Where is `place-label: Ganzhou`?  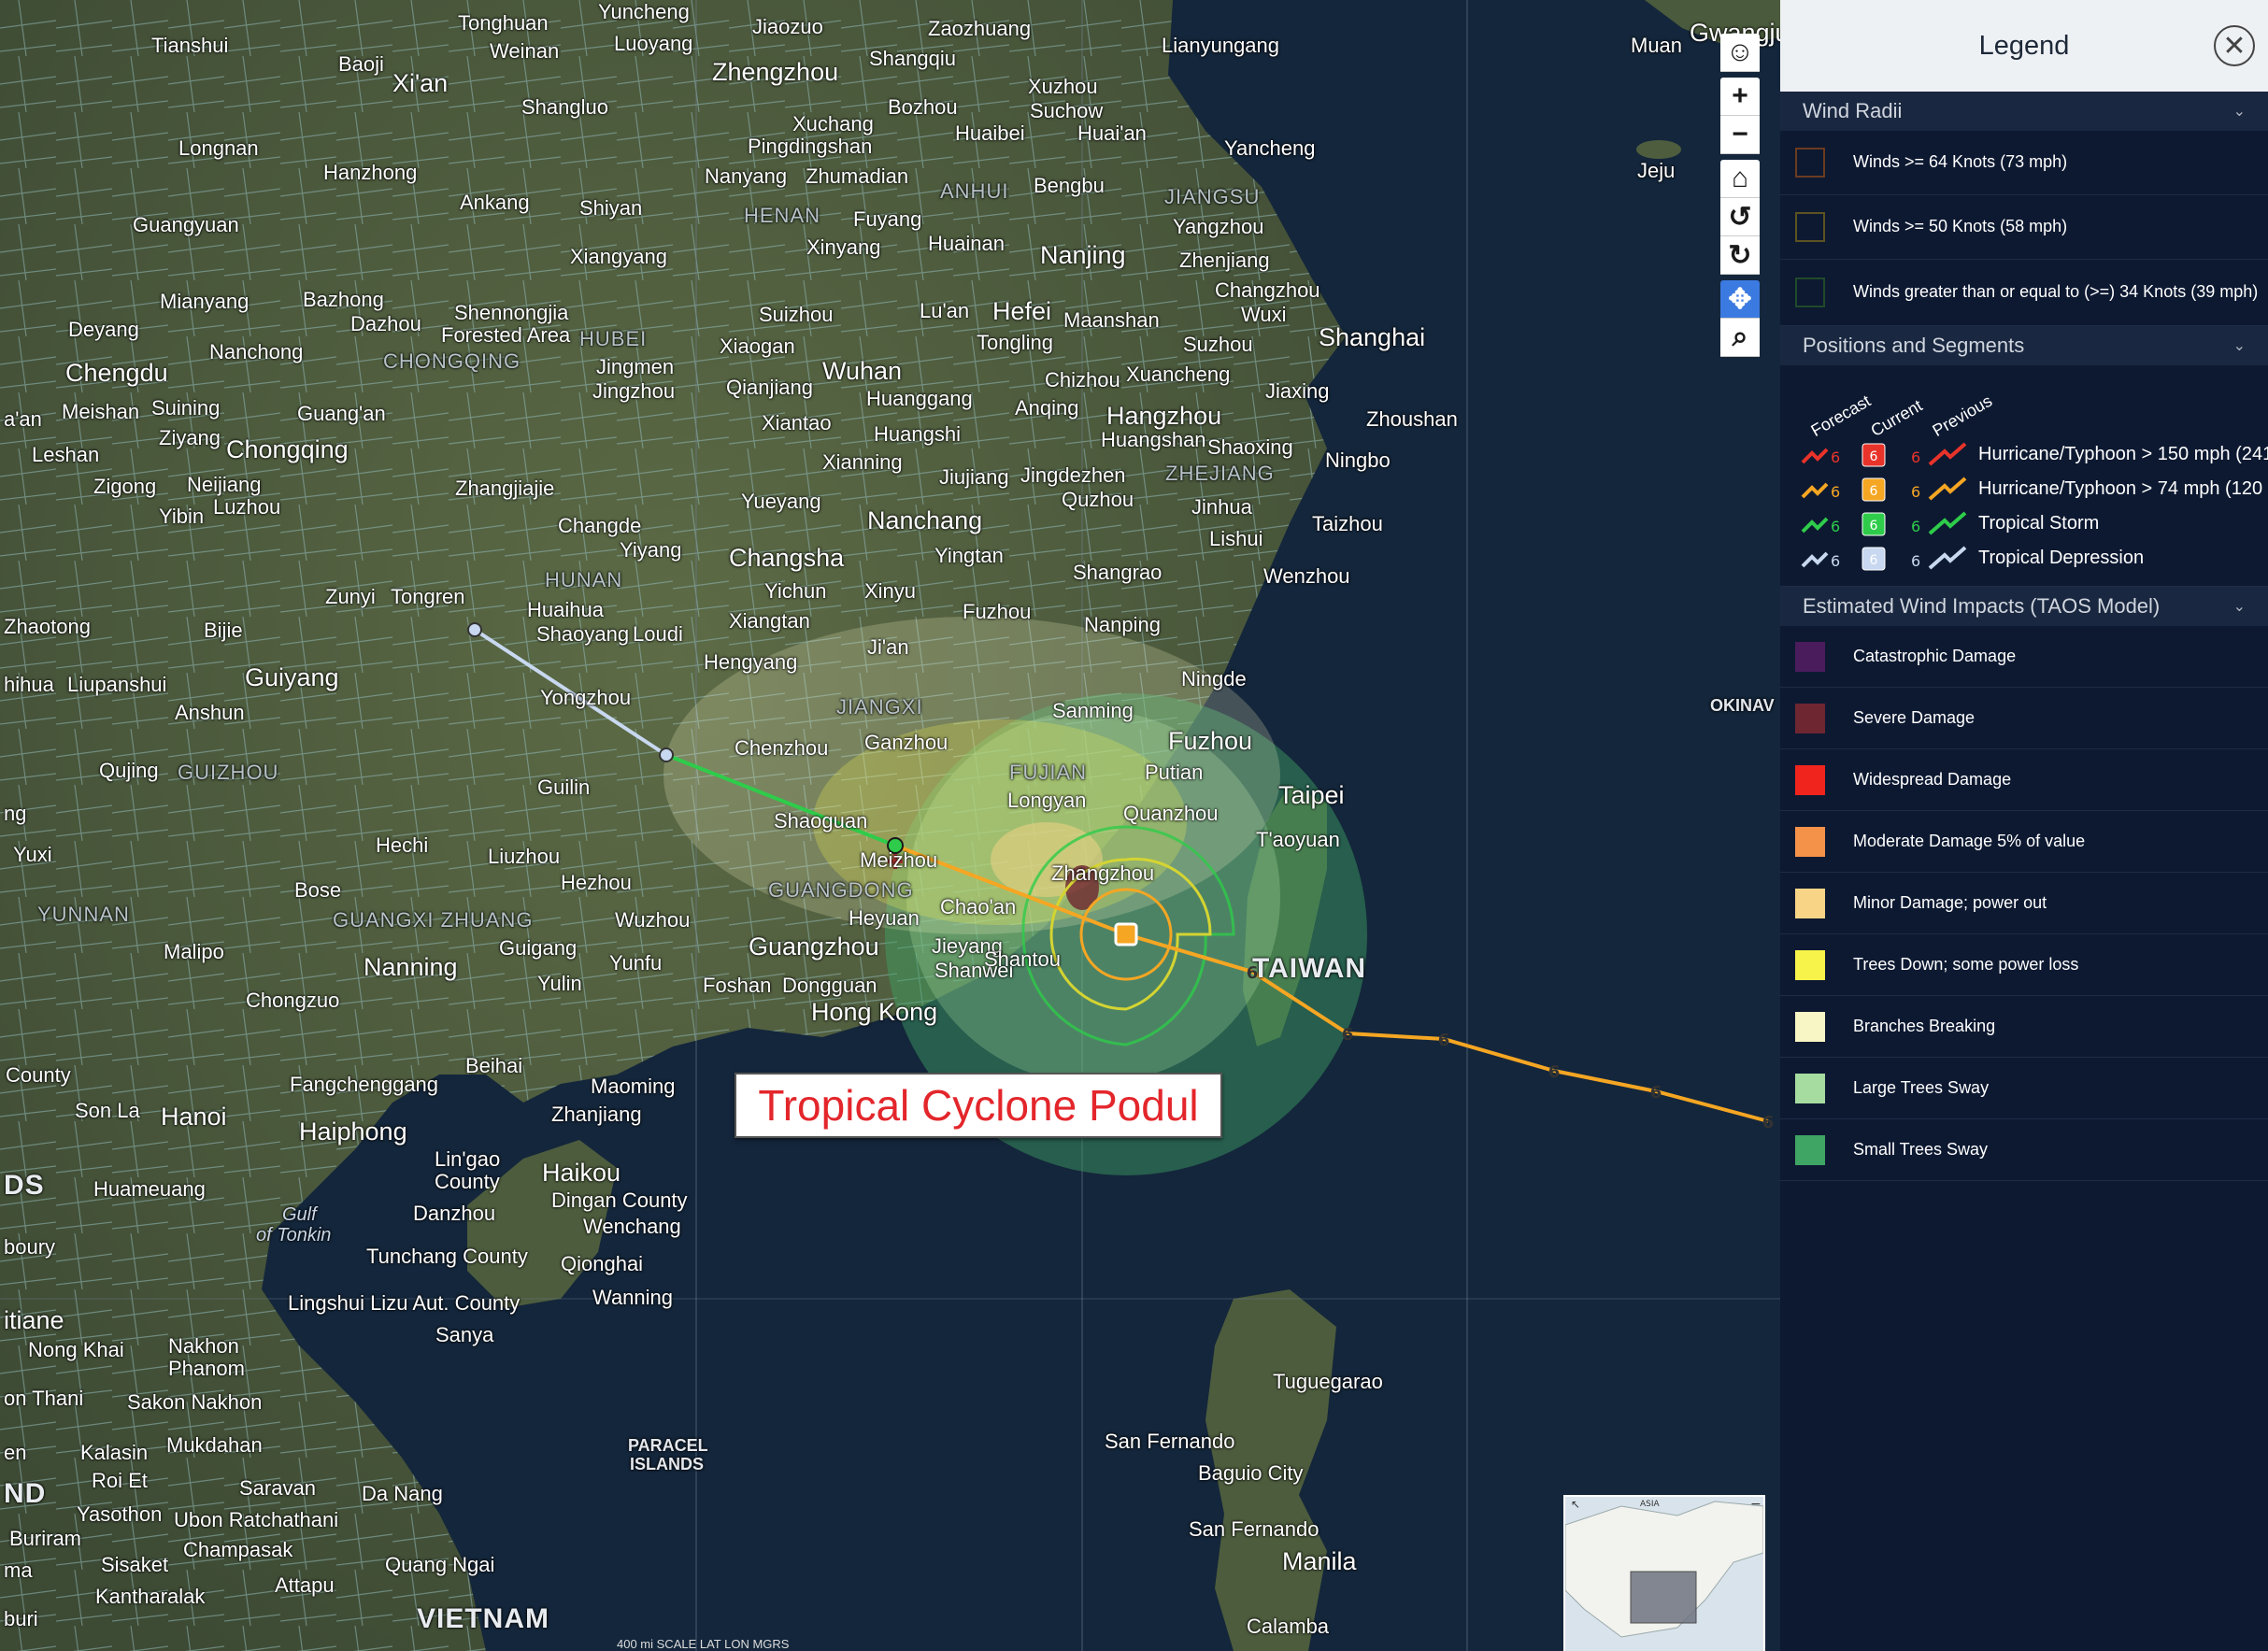 place-label: Ganzhou is located at coordinates (906, 742).